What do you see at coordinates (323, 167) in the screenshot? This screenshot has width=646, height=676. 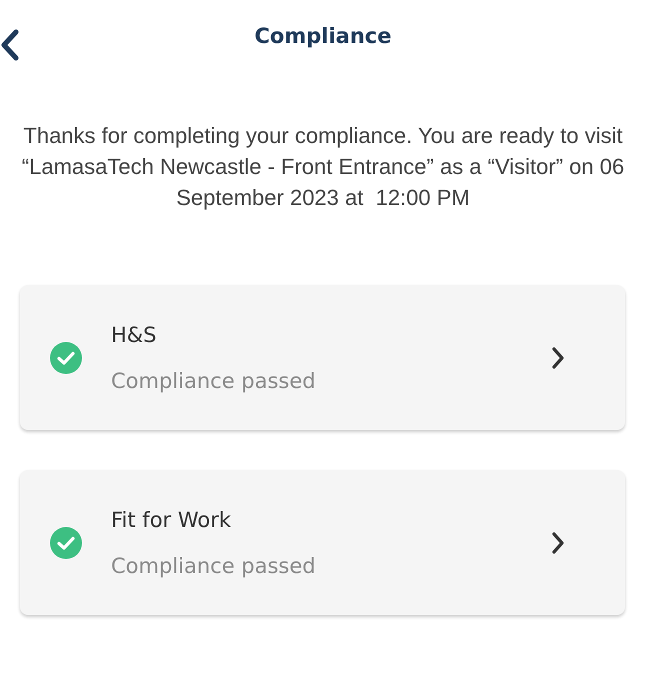 I see `confirmation-message: Thanks for completing your compliance. You are ready to visit “LamasaTech Newcastle - Front Entrance” as a “Visitor” on 06 September 2023 at 12:00 PM` at bounding box center [323, 167].